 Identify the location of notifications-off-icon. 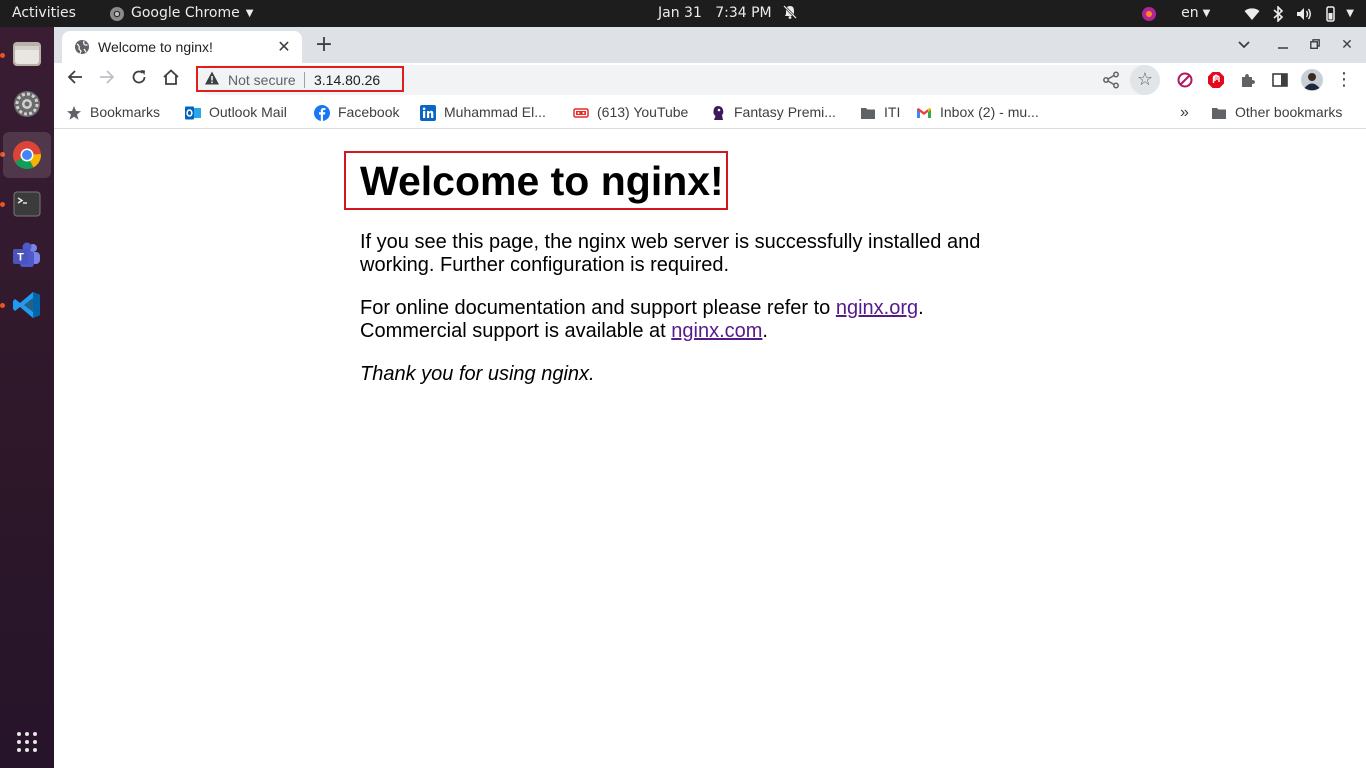
(790, 12).